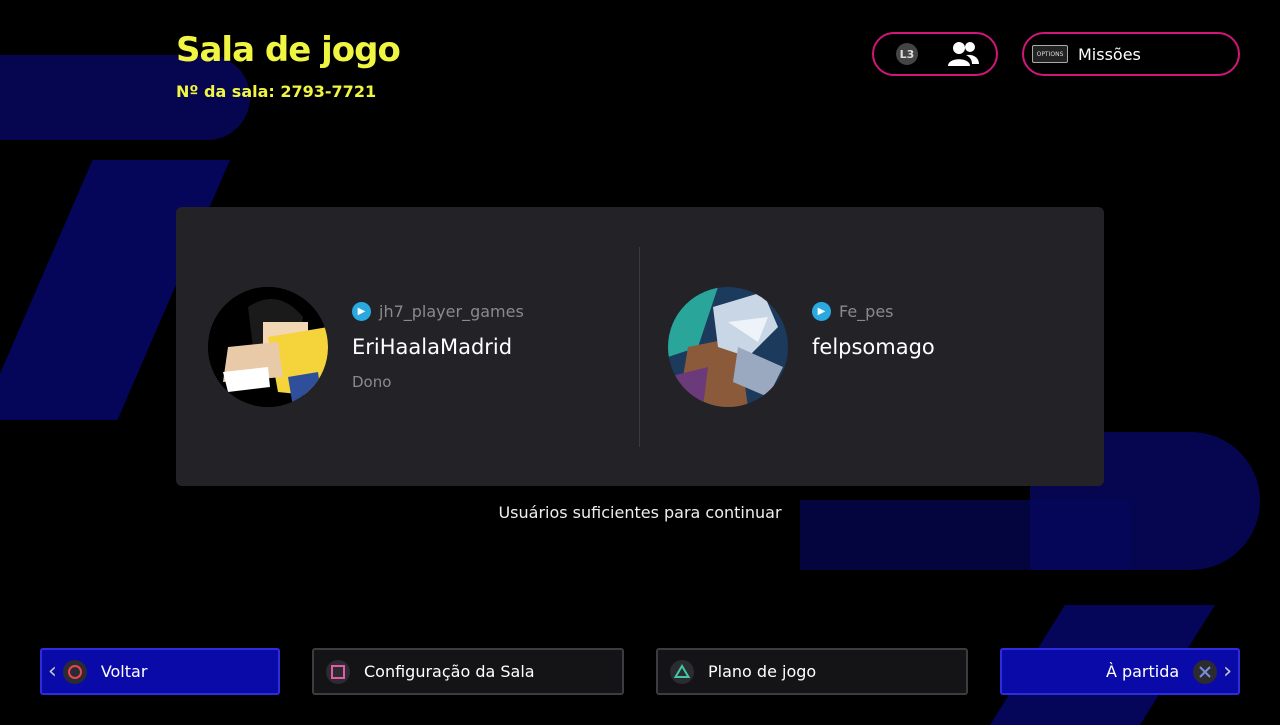 Image resolution: width=1280 pixels, height=725 pixels. What do you see at coordinates (74, 671) in the screenshot?
I see `circle-button-icon` at bounding box center [74, 671].